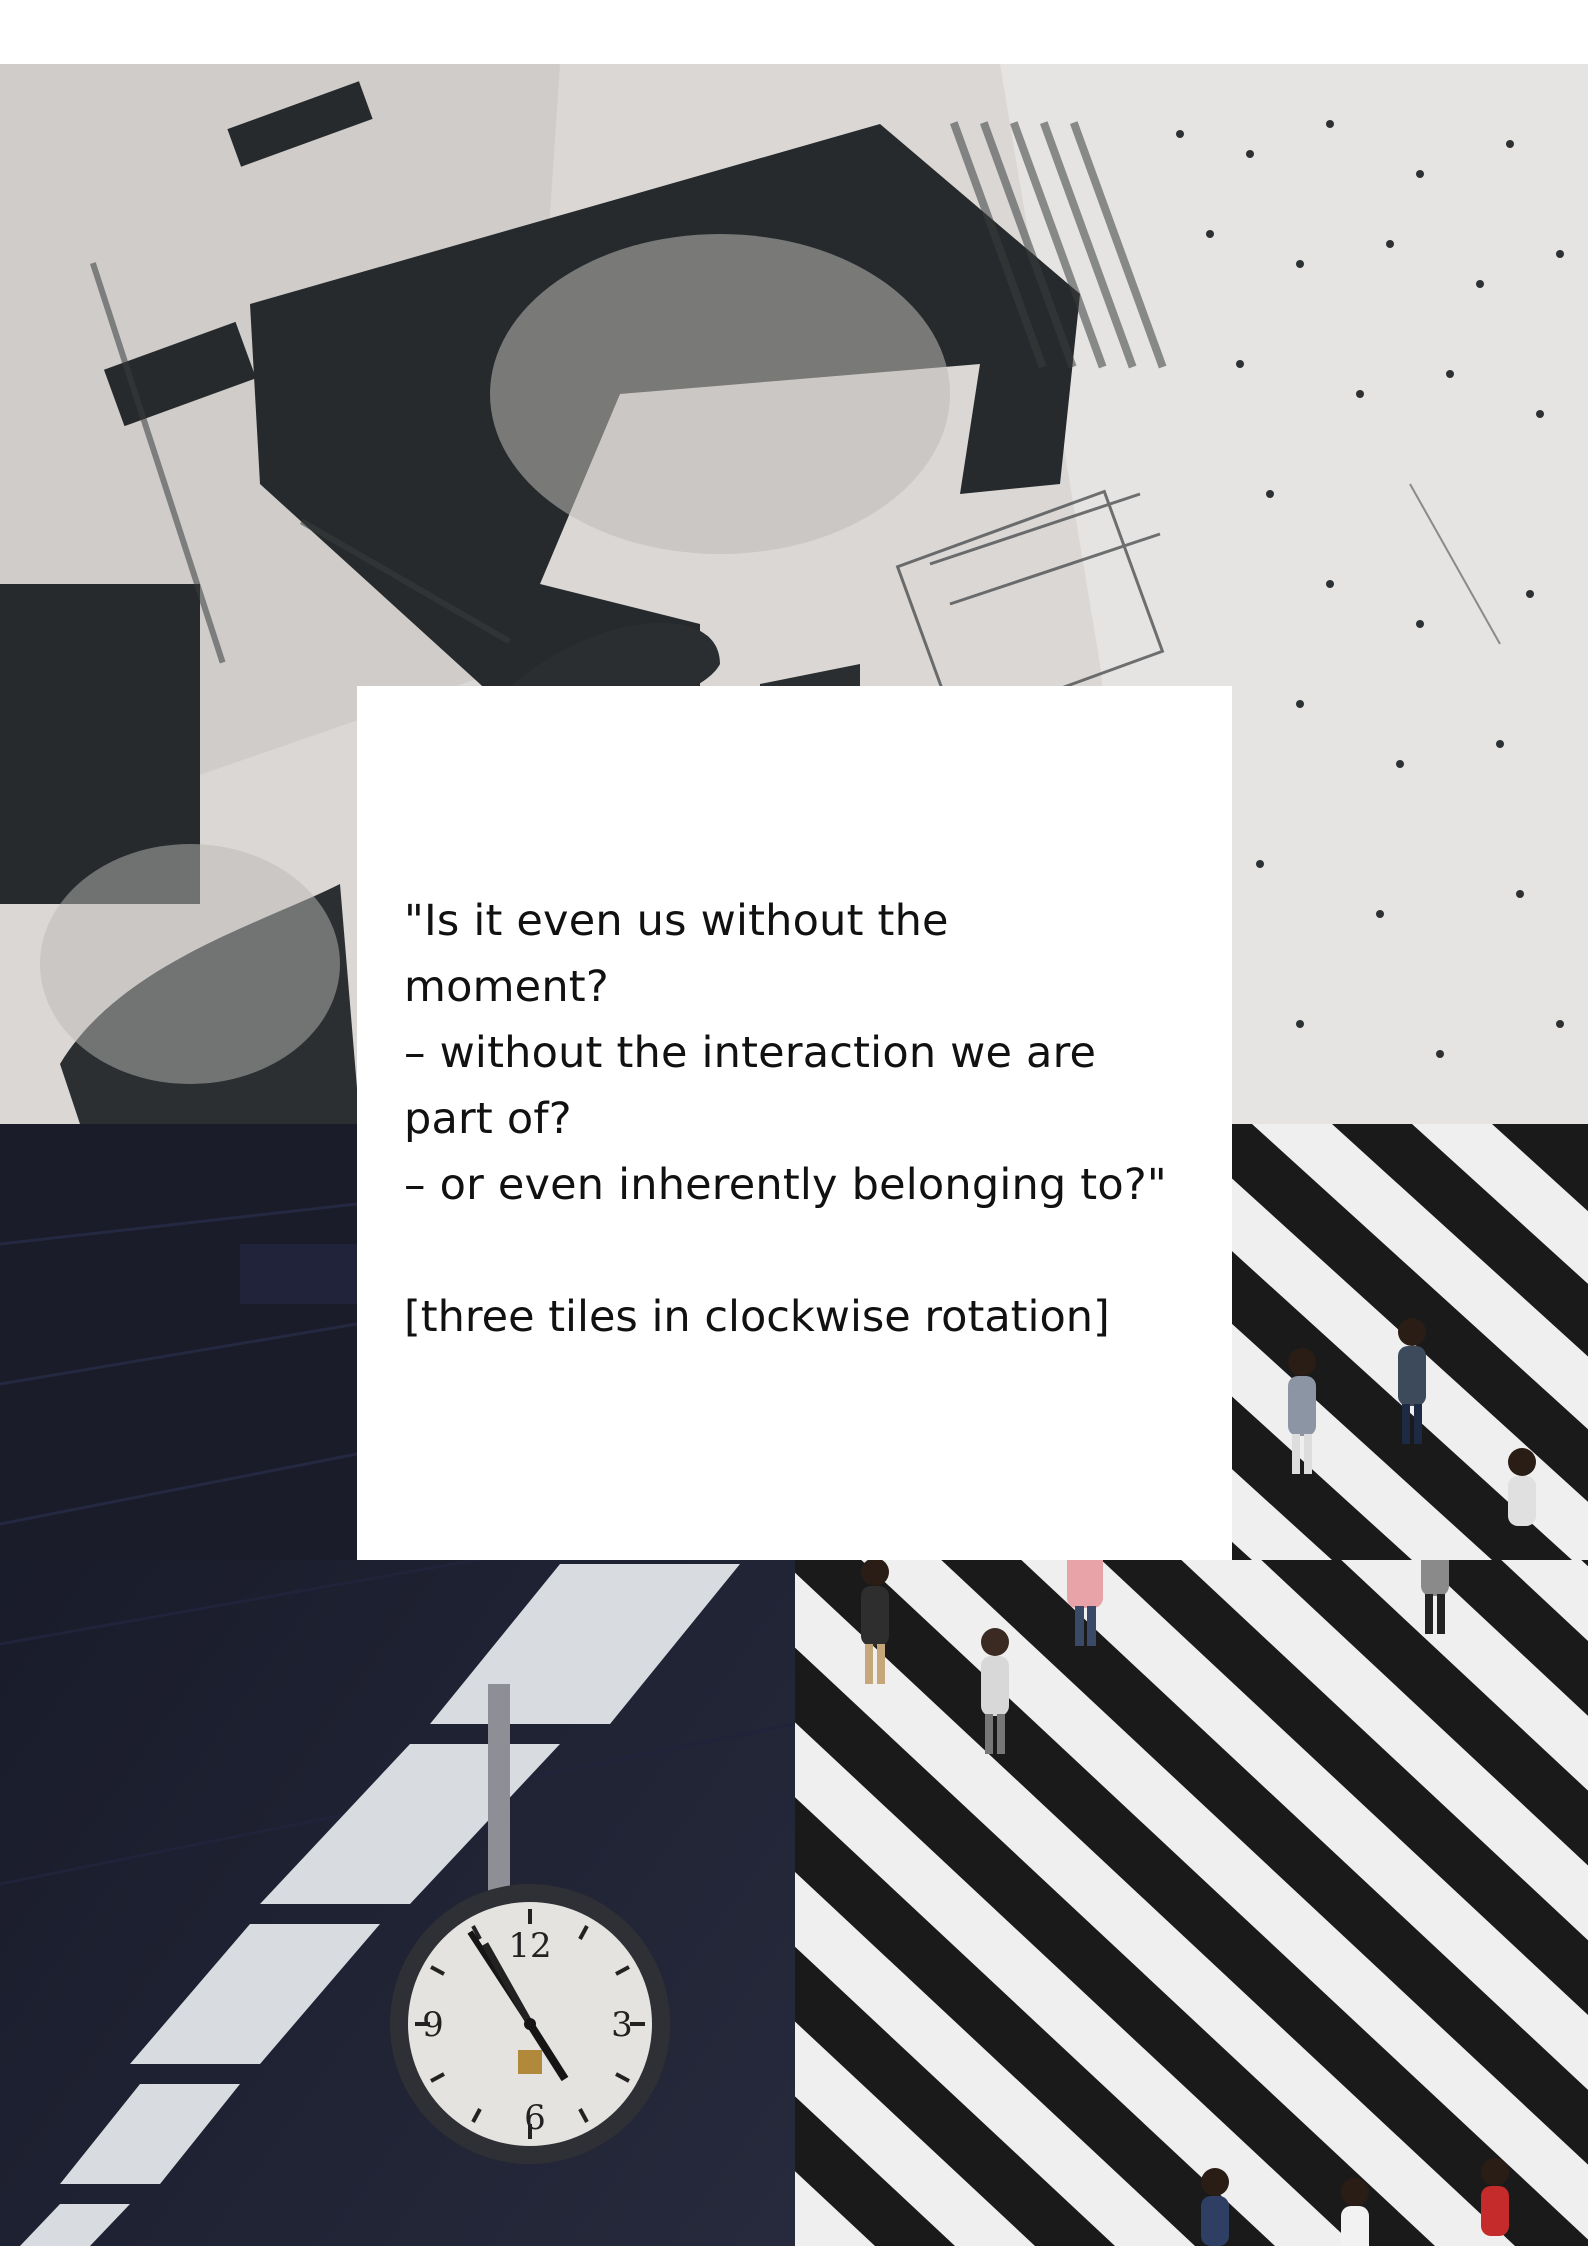 This screenshot has width=1588, height=2246. Describe the element at coordinates (676, 921) in the screenshot. I see `quote-line-1: "Is it even us without the` at that location.